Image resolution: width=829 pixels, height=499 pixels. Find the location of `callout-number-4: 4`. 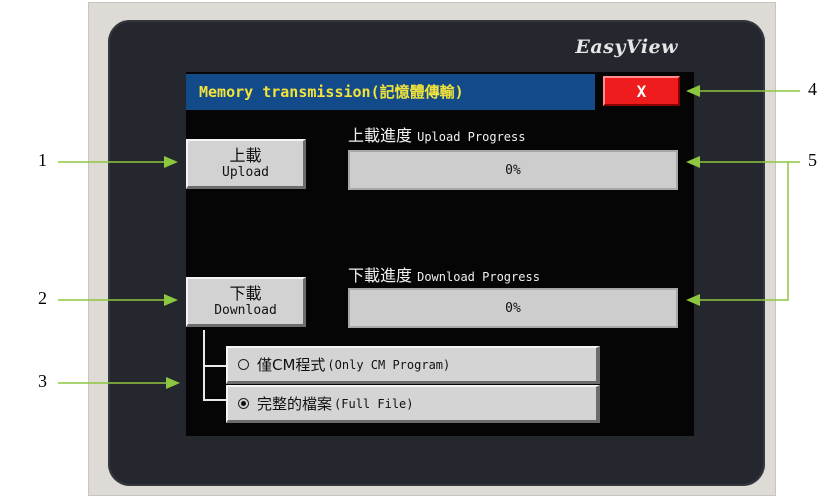

callout-number-4: 4 is located at coordinates (812, 89).